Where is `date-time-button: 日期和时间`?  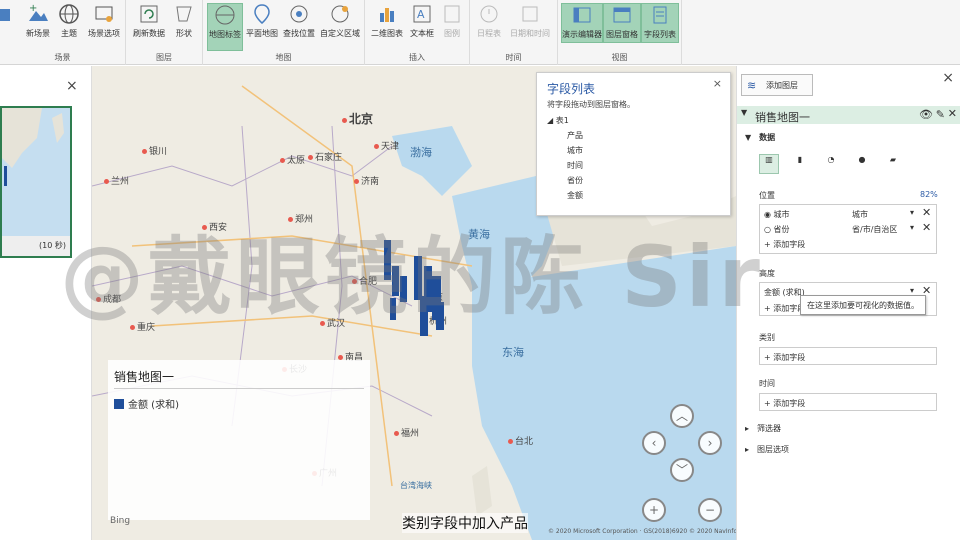
date-time-button: 日期和时间 is located at coordinates (530, 21).